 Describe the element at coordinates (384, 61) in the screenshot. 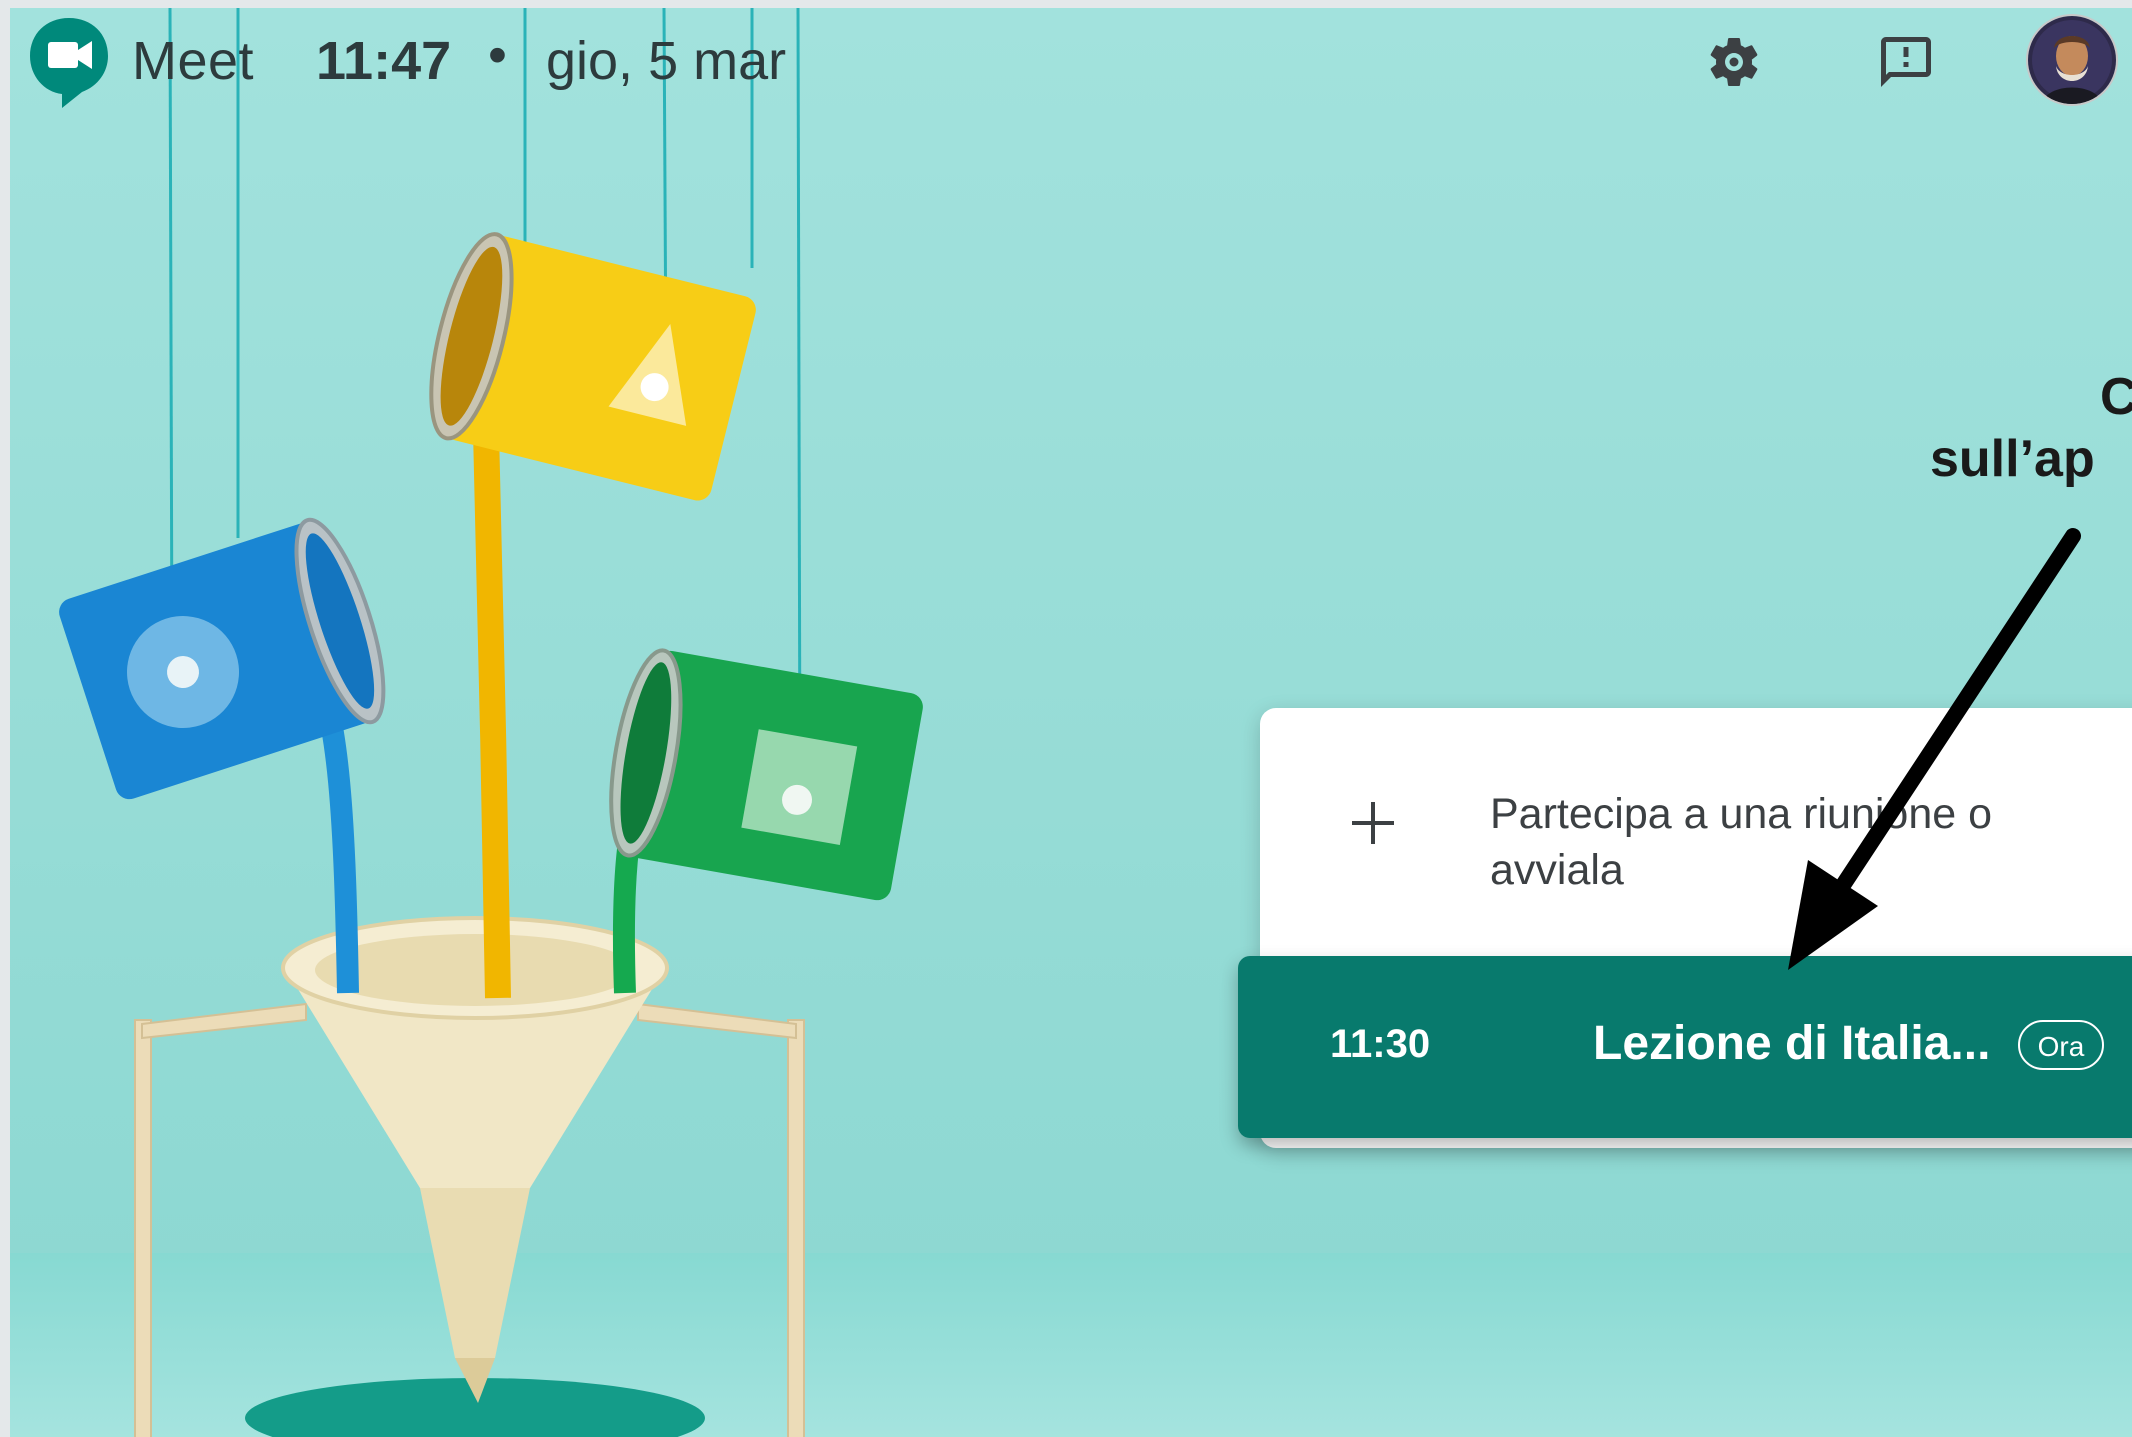

I see `current-time: 11:47` at that location.